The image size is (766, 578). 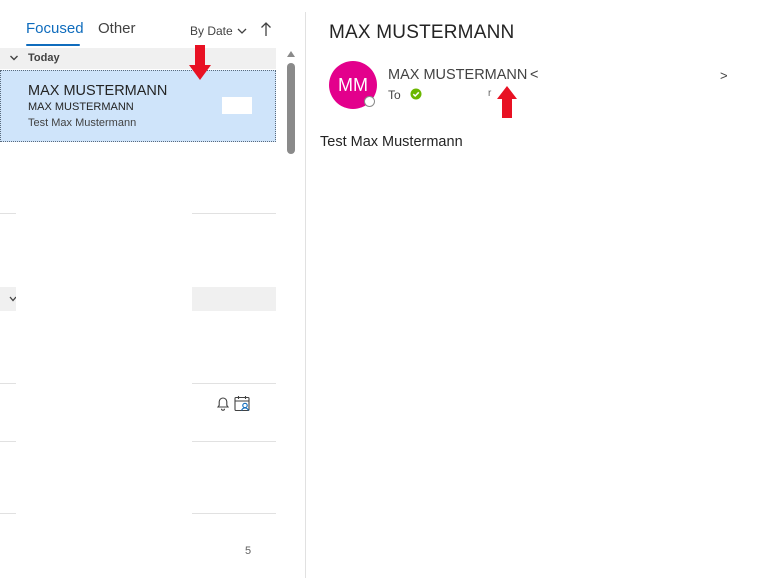 What do you see at coordinates (81, 107) in the screenshot?
I see `message-subject: MAX MUSTERMANN` at bounding box center [81, 107].